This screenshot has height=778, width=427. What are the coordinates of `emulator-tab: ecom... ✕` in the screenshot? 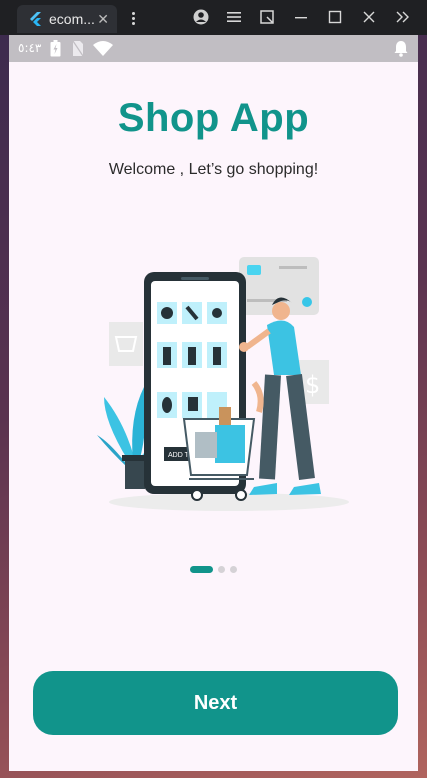 It's located at (67, 19).